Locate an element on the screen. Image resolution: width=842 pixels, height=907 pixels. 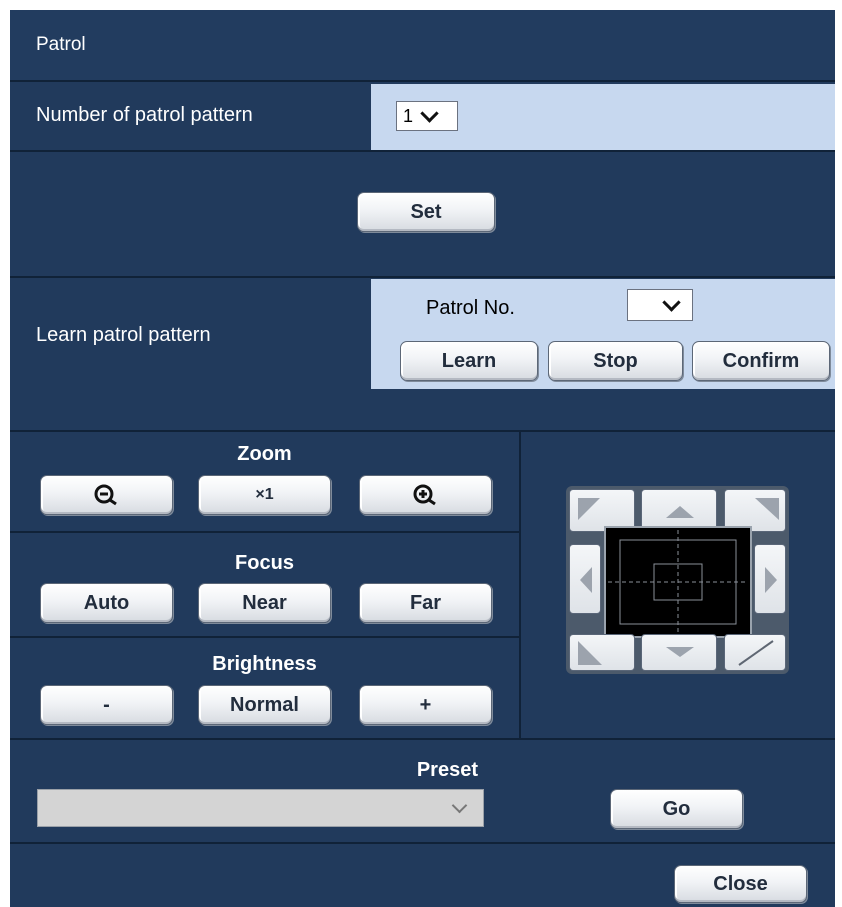
zoom-out-button is located at coordinates (106, 495).